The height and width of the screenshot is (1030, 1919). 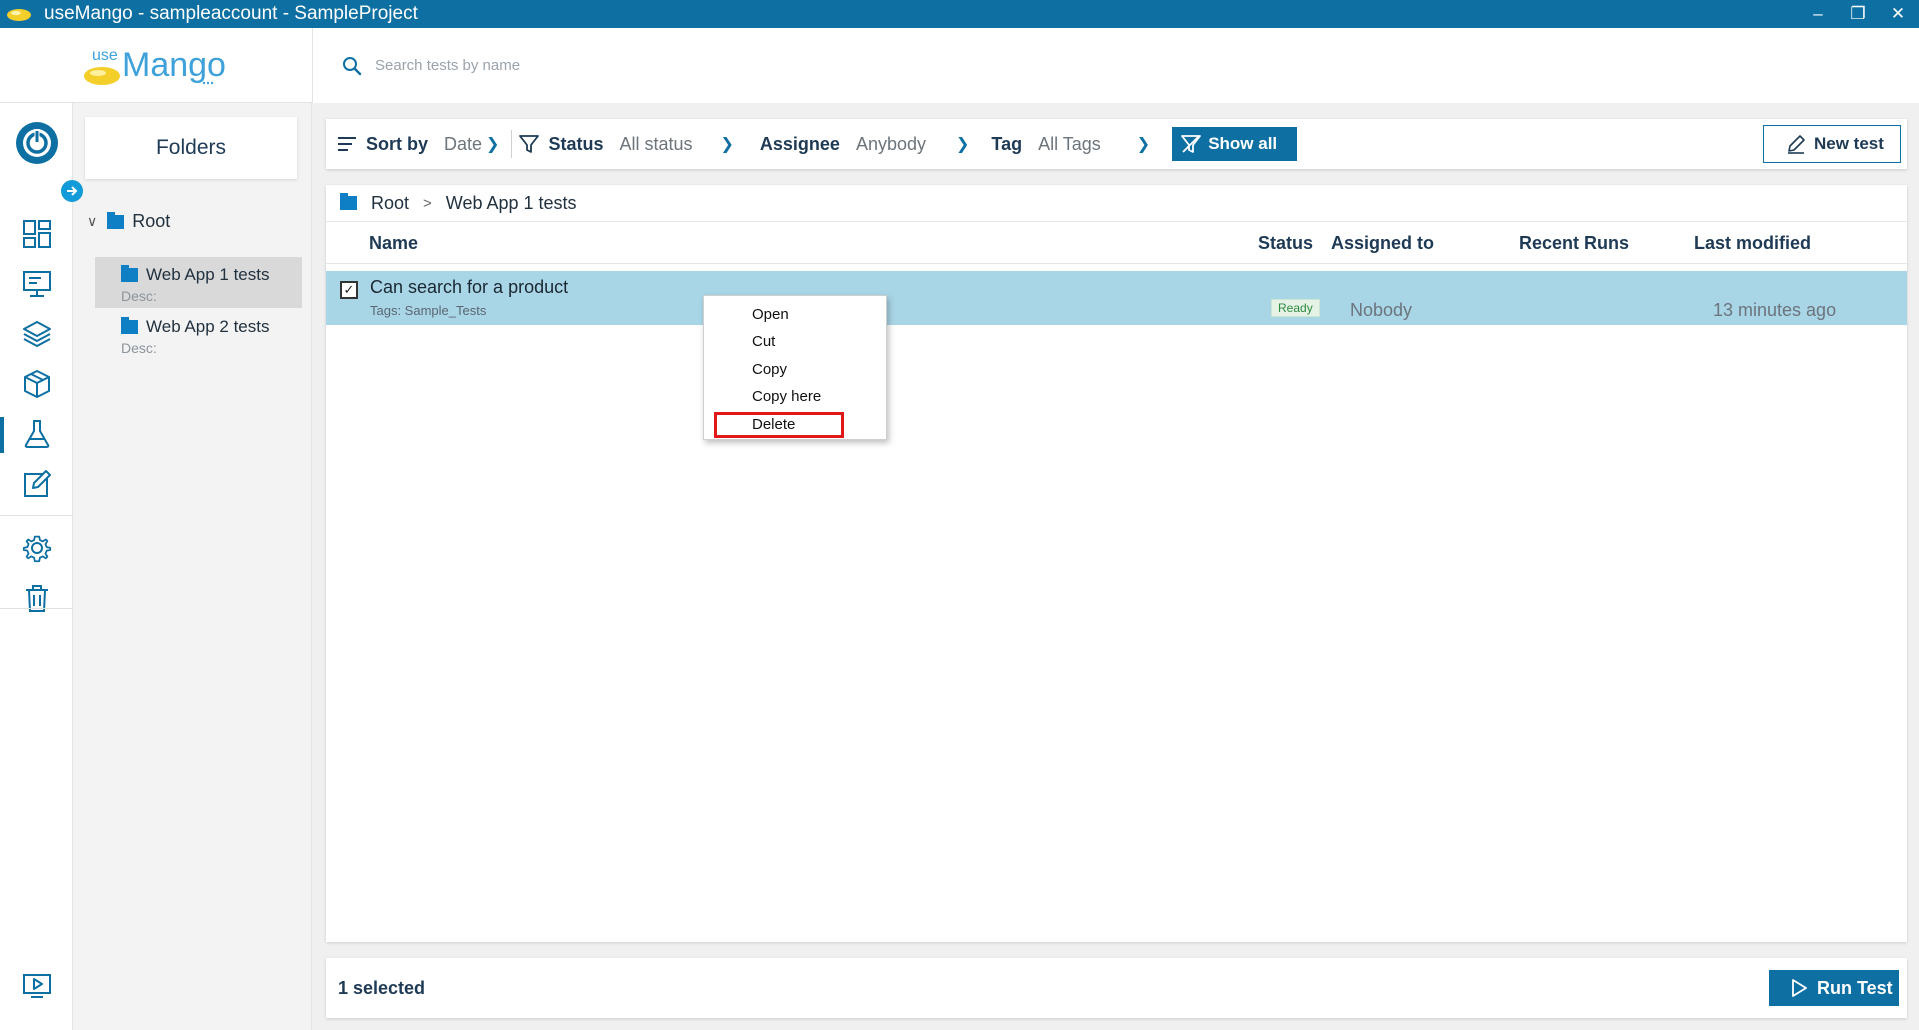 What do you see at coordinates (36, 434) in the screenshot?
I see `flask-icon` at bounding box center [36, 434].